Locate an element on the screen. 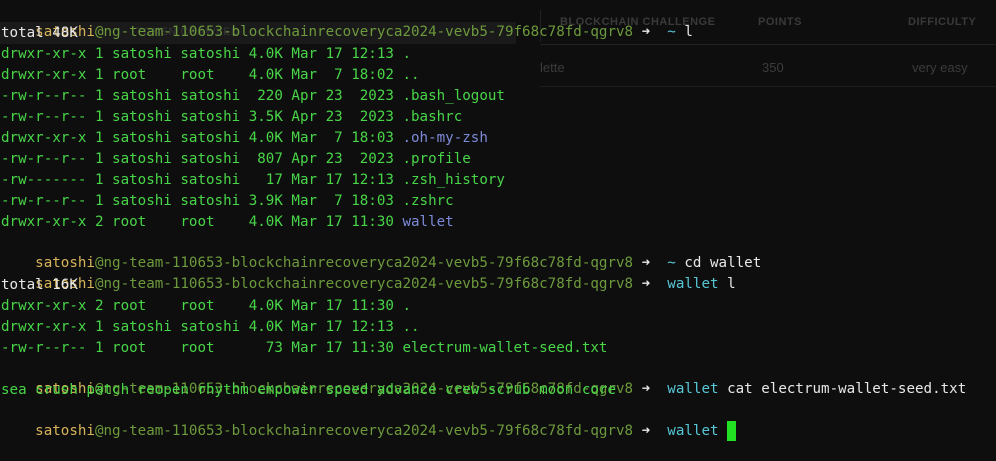 The image size is (996, 461). listing-total: total 16K is located at coordinates (39, 285).